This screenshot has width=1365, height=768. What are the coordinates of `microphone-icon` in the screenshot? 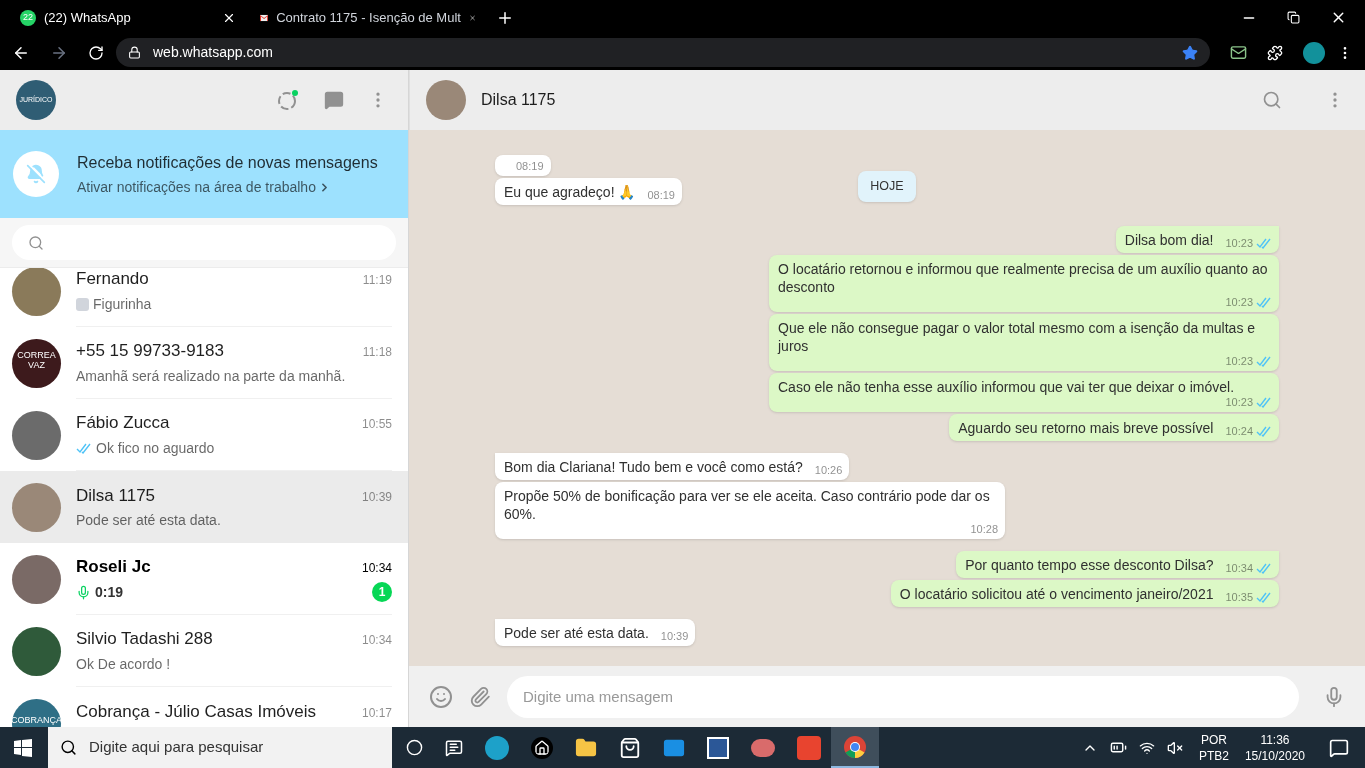 It's located at (83, 592).